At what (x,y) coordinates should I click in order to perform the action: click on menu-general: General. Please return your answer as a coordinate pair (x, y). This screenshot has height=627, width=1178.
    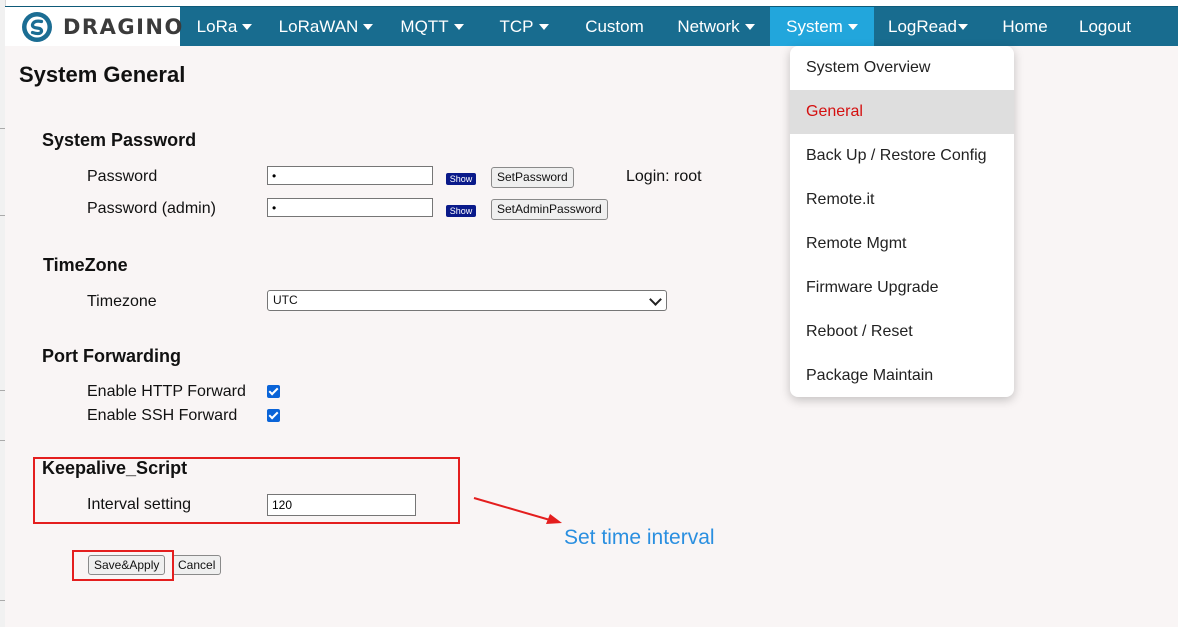
    Looking at the image, I should click on (902, 112).